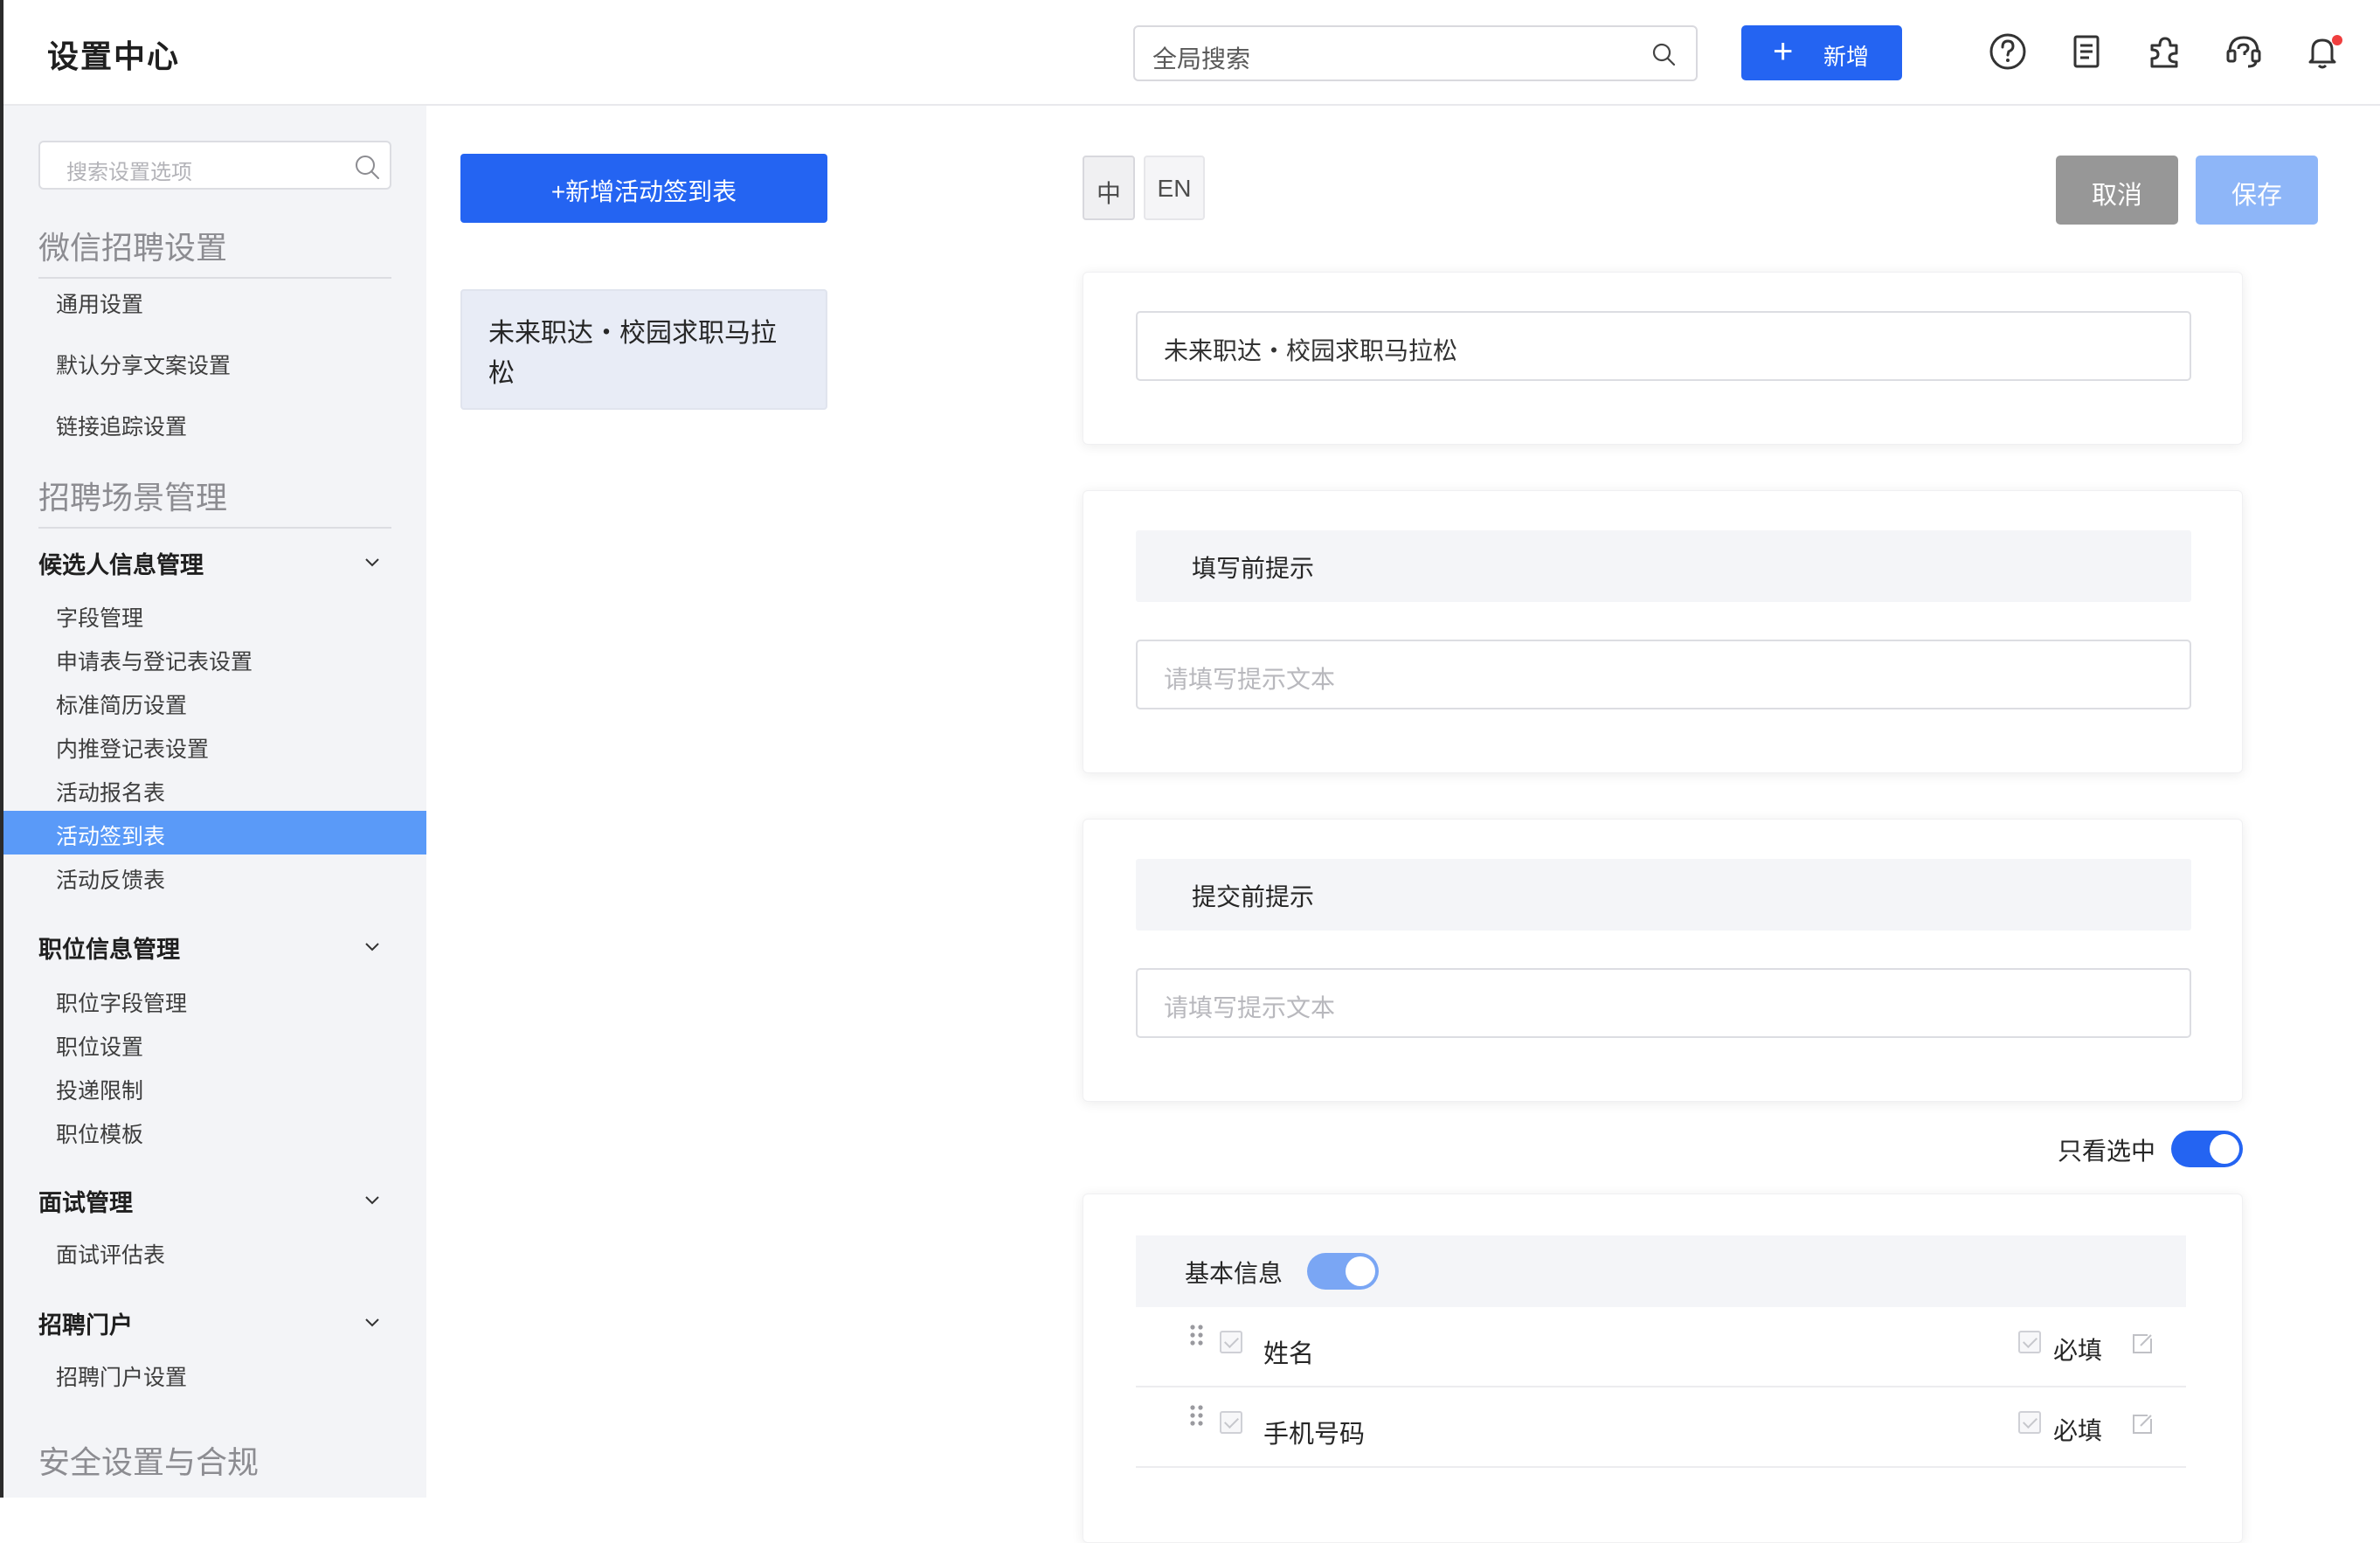 The image size is (2380, 1543). Describe the element at coordinates (214, 833) in the screenshot. I see `sidebar-item-event-checkin: 活动签到表` at that location.